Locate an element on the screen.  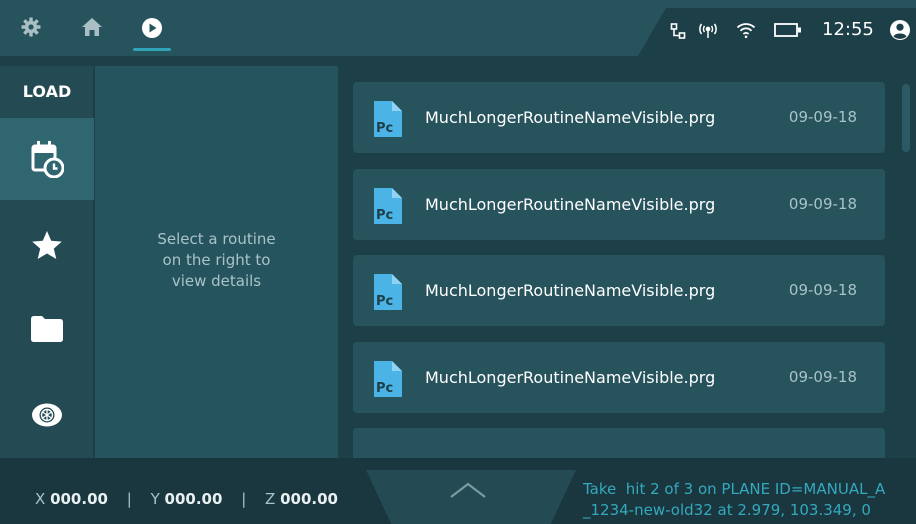
user-icon is located at coordinates (900, 30).